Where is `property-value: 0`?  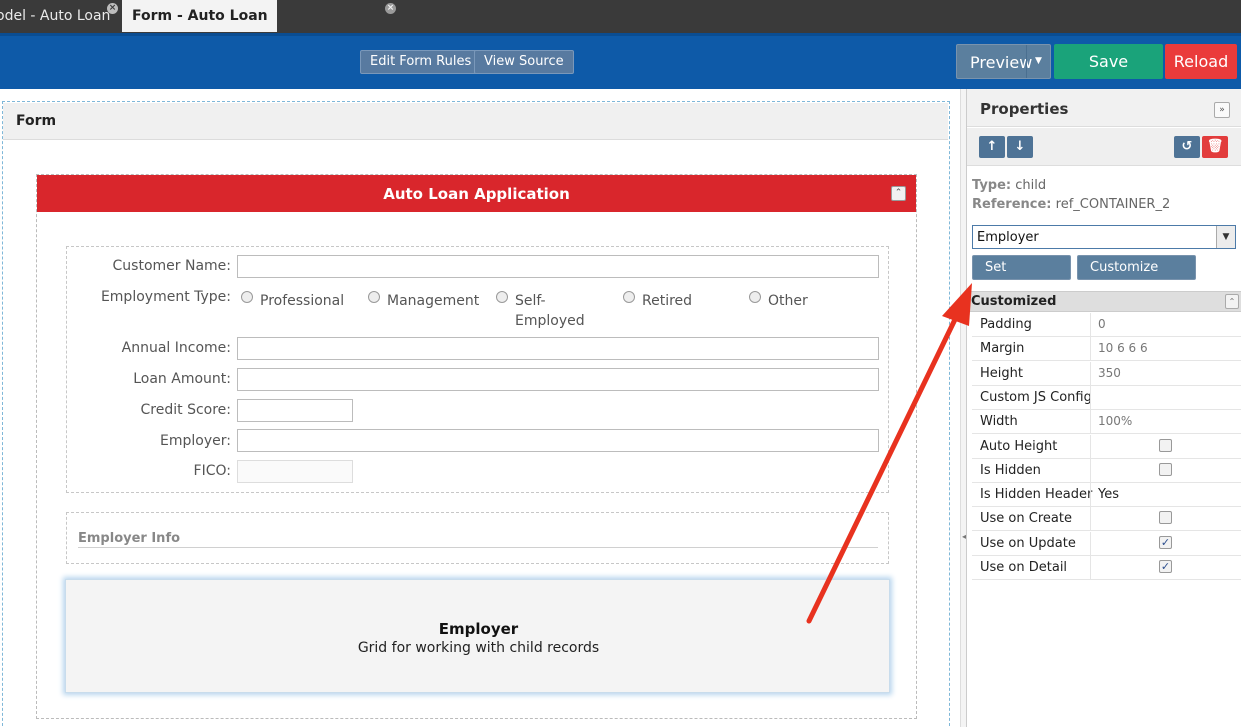 property-value: 0 is located at coordinates (1102, 324).